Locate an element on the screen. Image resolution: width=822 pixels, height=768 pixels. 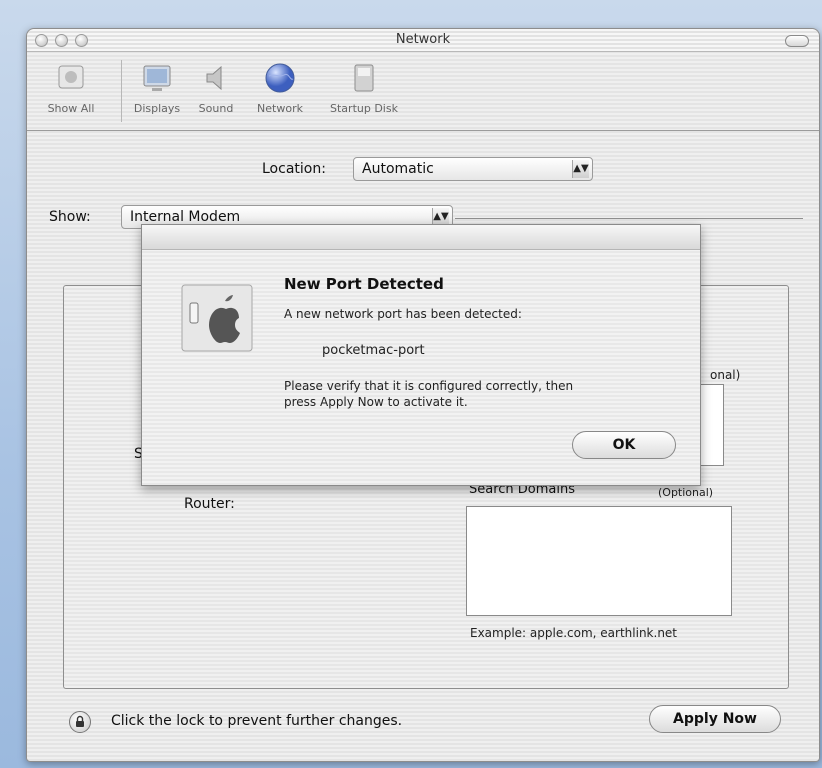
toolbar-toggle-button is located at coordinates (797, 41).